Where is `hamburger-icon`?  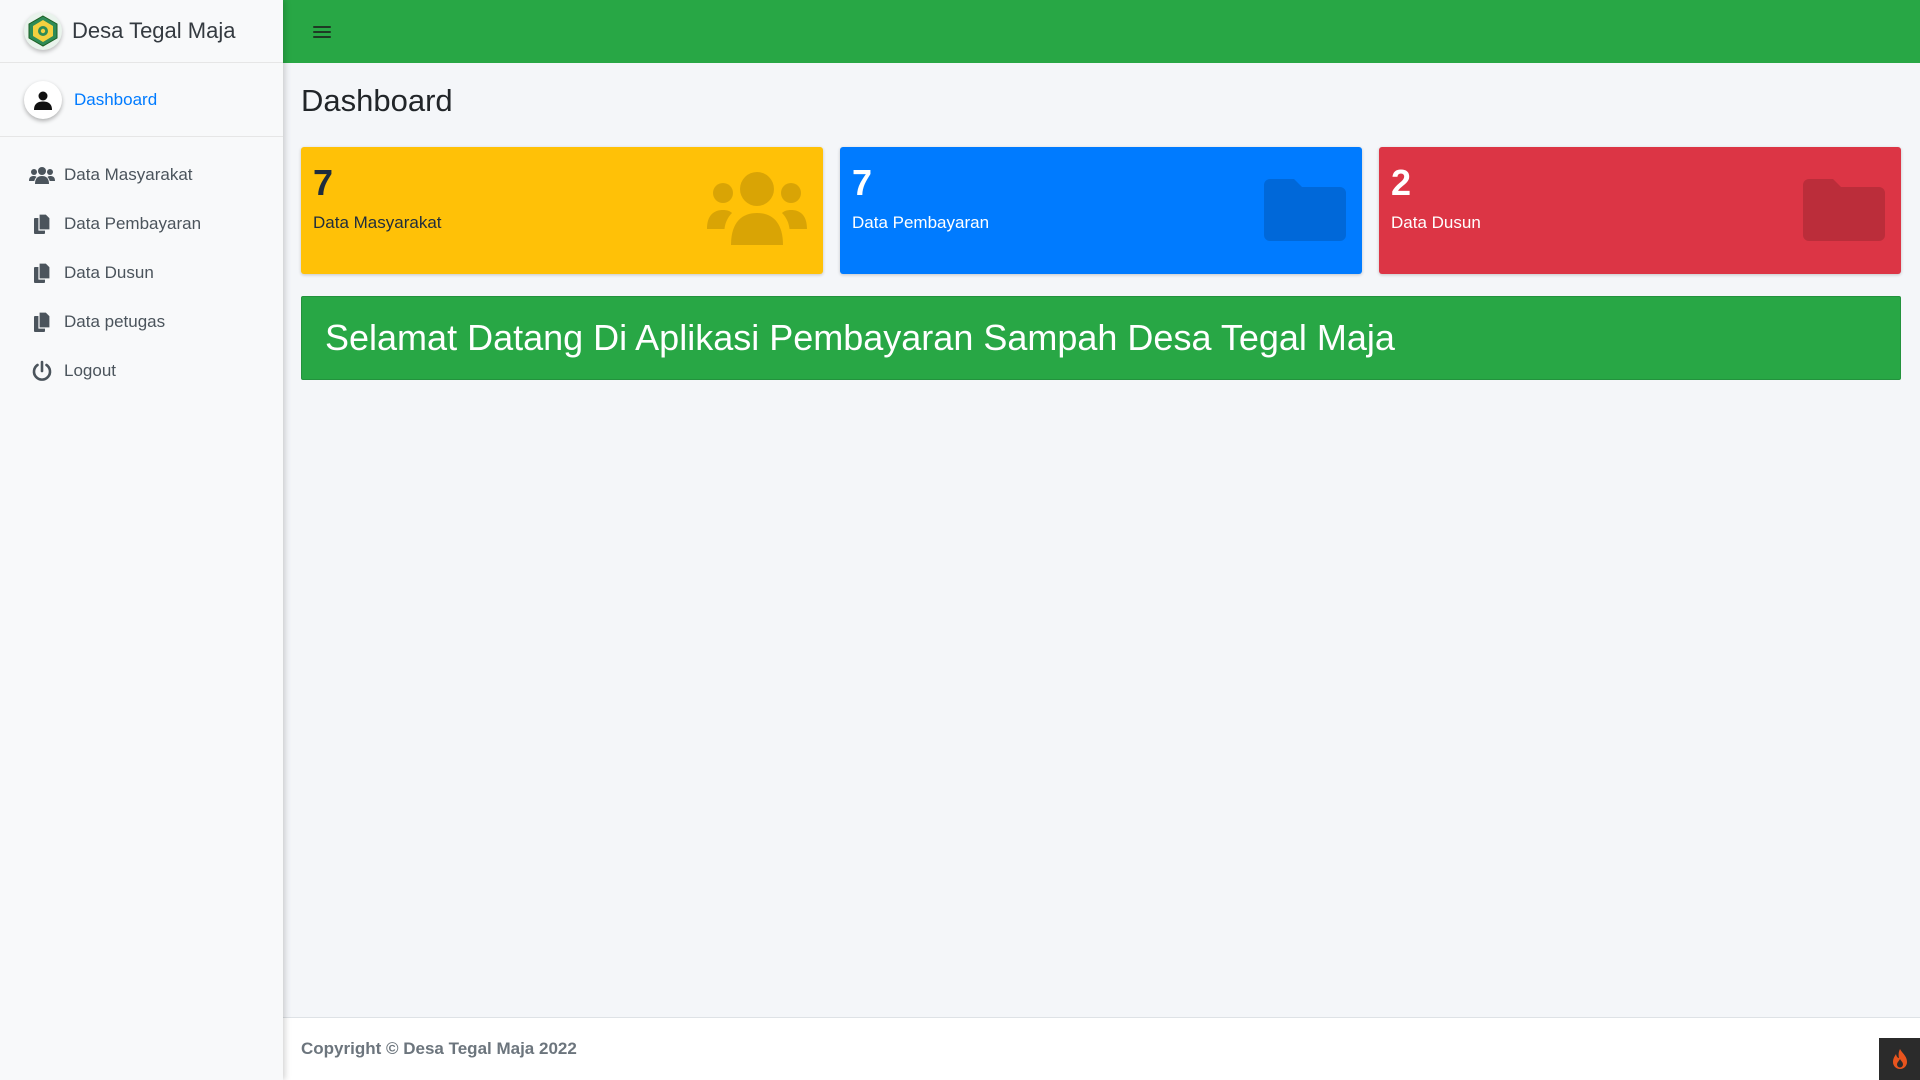 hamburger-icon is located at coordinates (322, 32).